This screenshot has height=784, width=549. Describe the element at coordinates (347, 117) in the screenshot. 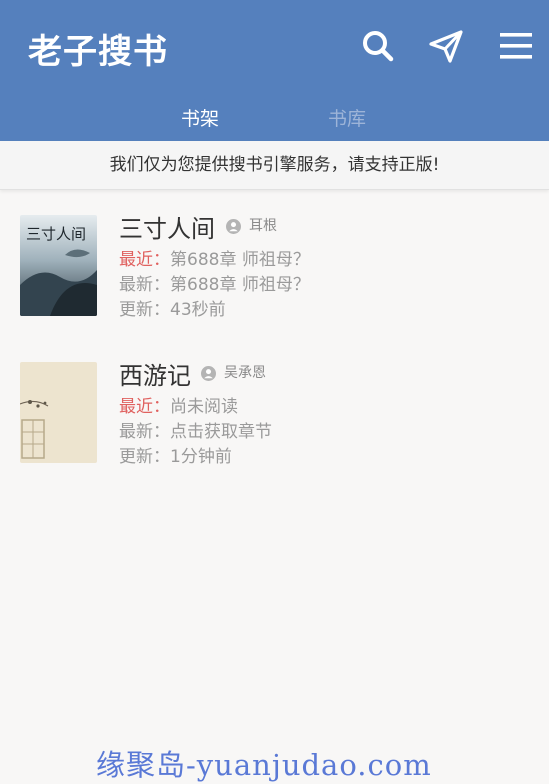

I see `tab-library: 书库` at that location.